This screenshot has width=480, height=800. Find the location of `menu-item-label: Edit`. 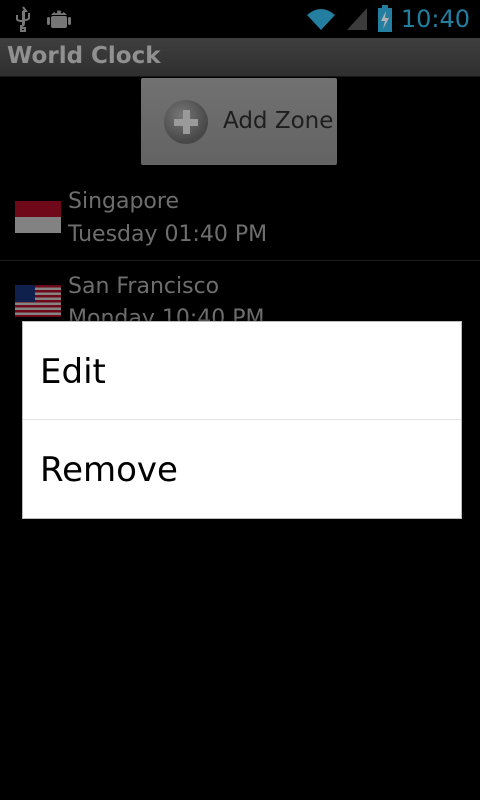

menu-item-label: Edit is located at coordinates (73, 372).